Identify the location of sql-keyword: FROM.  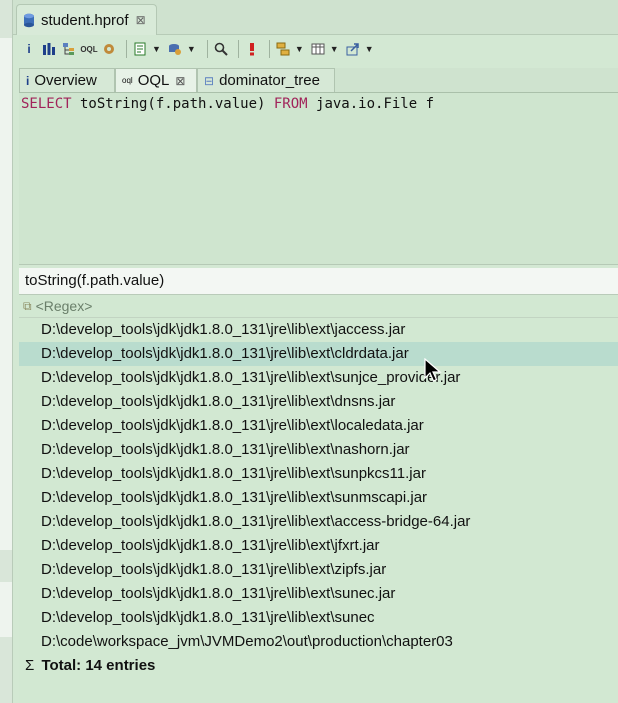
(290, 104).